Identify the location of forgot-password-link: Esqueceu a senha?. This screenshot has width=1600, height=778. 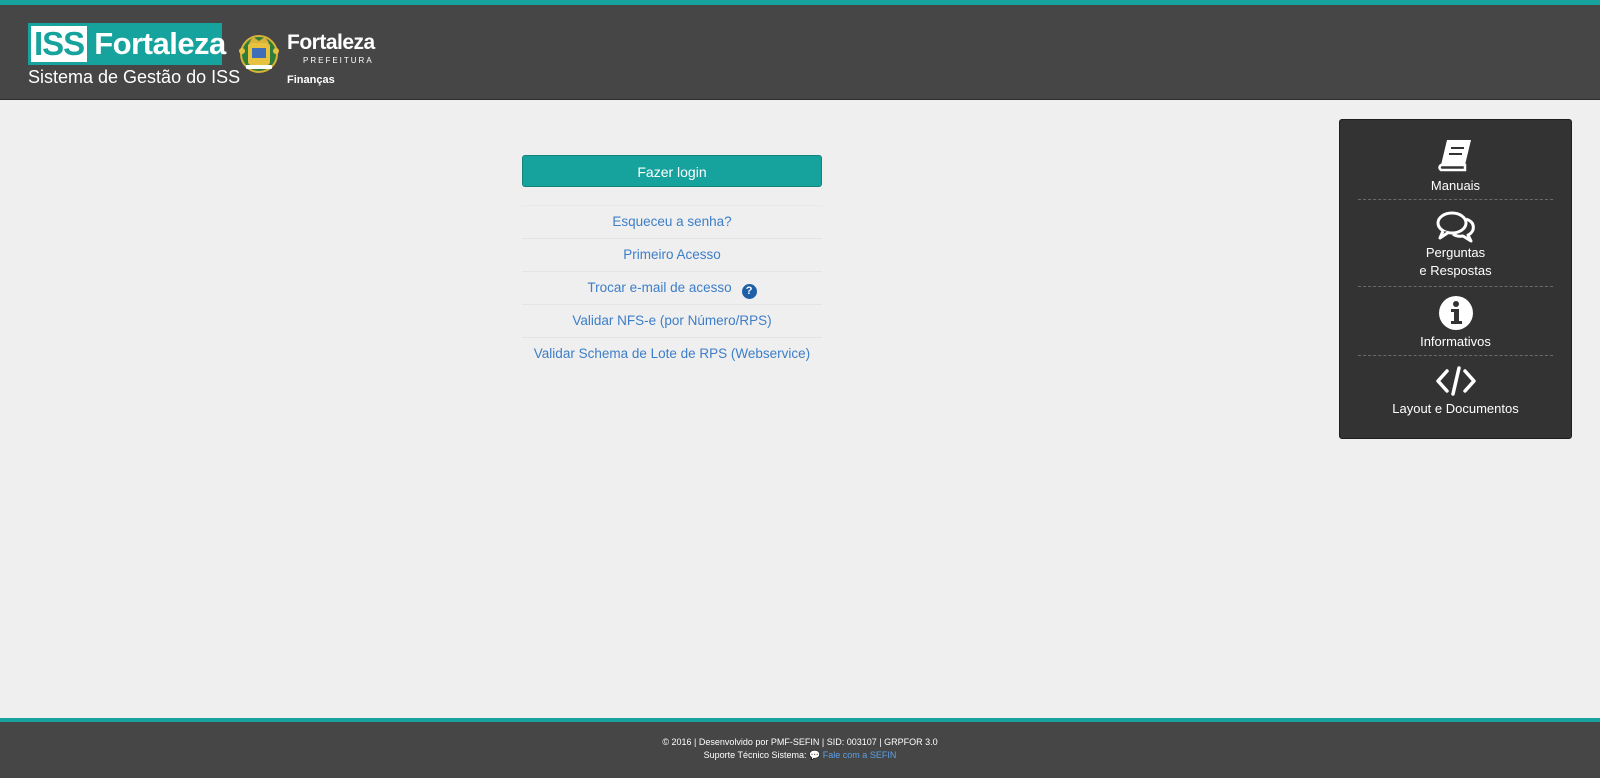
(671, 221).